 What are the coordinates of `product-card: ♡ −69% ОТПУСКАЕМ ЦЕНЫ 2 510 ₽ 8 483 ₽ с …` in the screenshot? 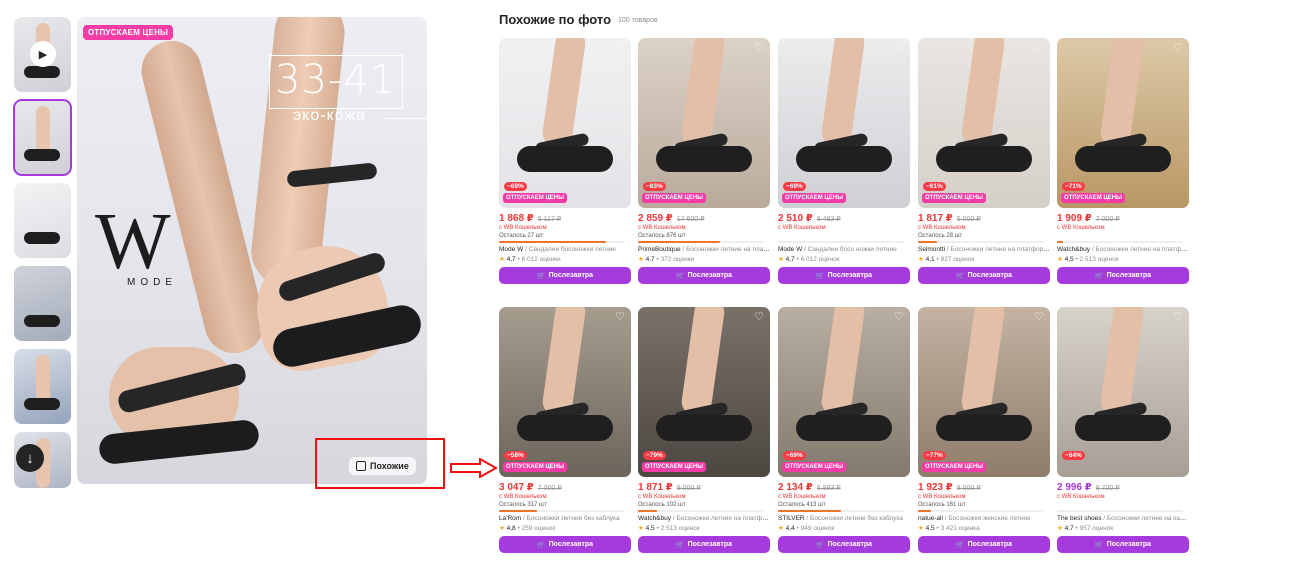 It's located at (844, 161).